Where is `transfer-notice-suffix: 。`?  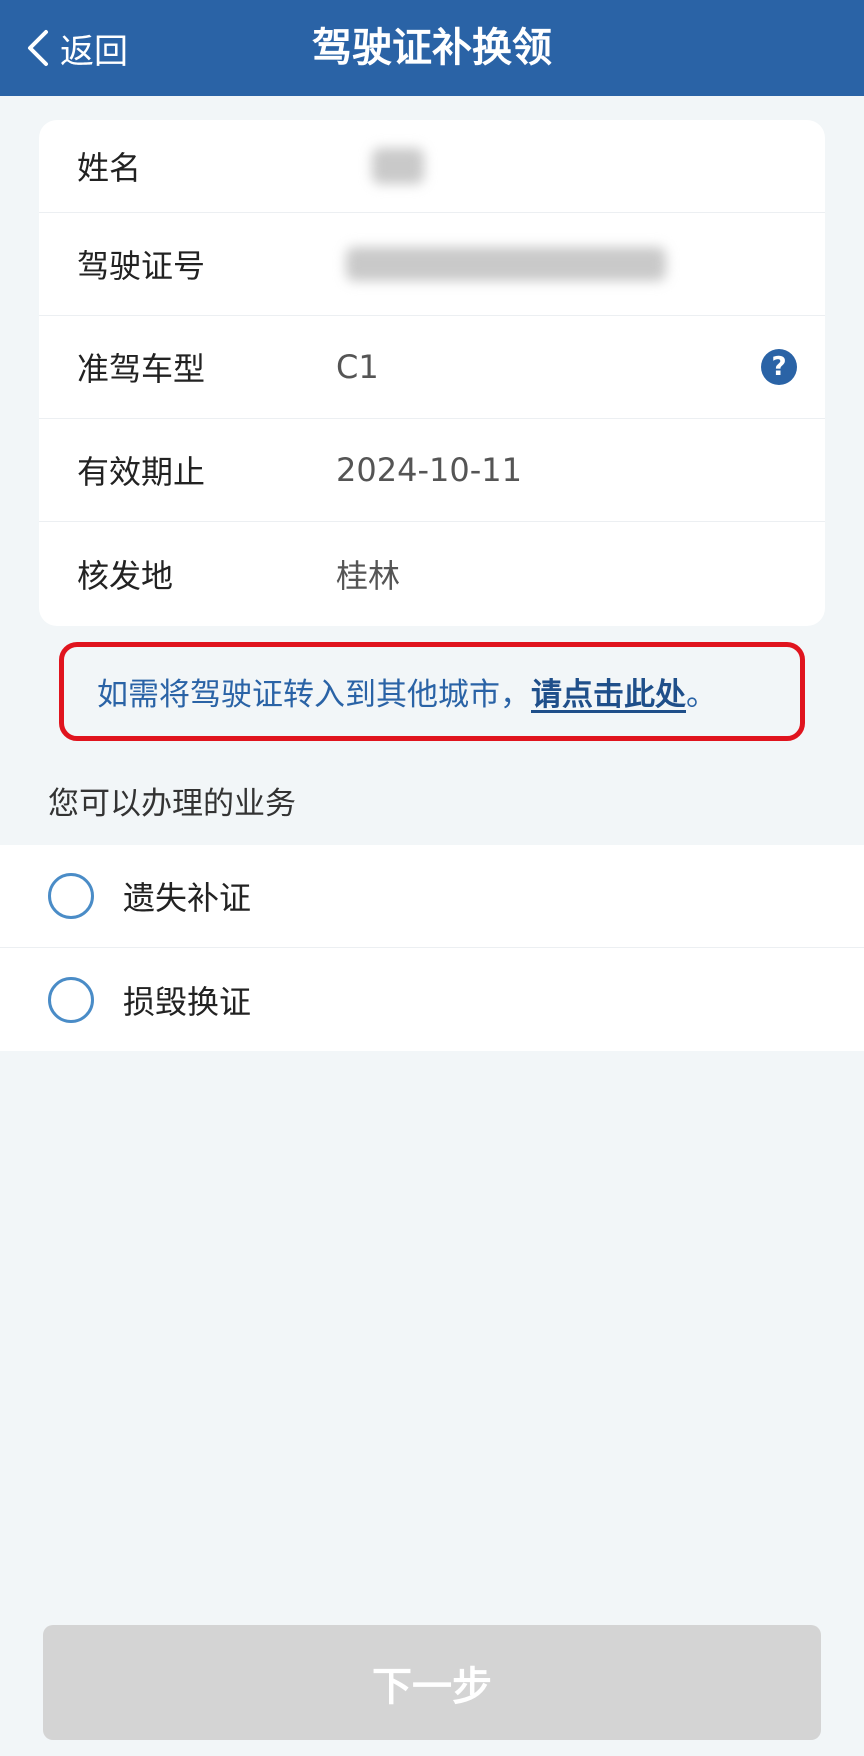
transfer-notice-suffix: 。 is located at coordinates (701, 695).